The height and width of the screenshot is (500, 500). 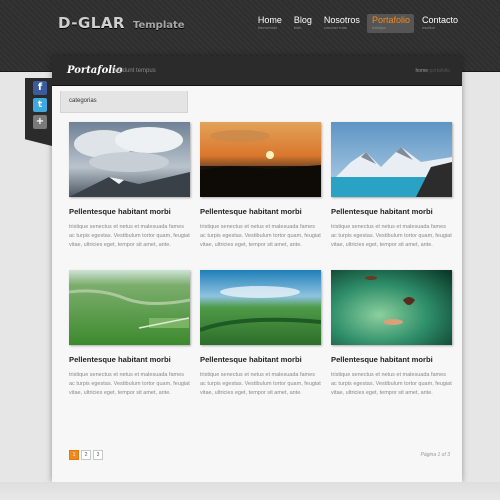 What do you see at coordinates (391, 159) in the screenshot?
I see `snowy-lake-image` at bounding box center [391, 159].